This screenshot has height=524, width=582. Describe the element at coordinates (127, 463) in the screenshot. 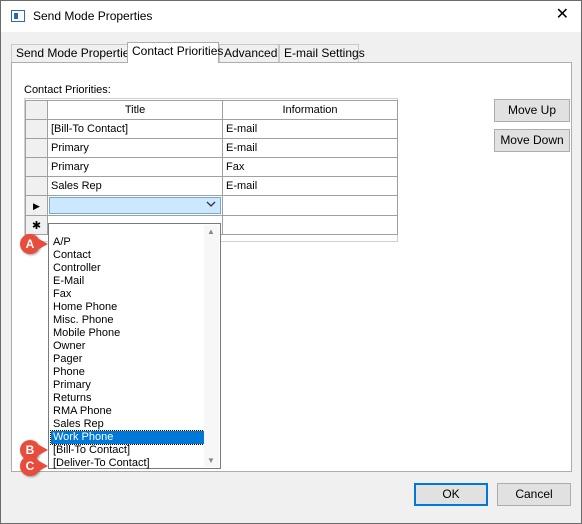

I see `dropdown-option: [Deliver-To Contact]` at that location.